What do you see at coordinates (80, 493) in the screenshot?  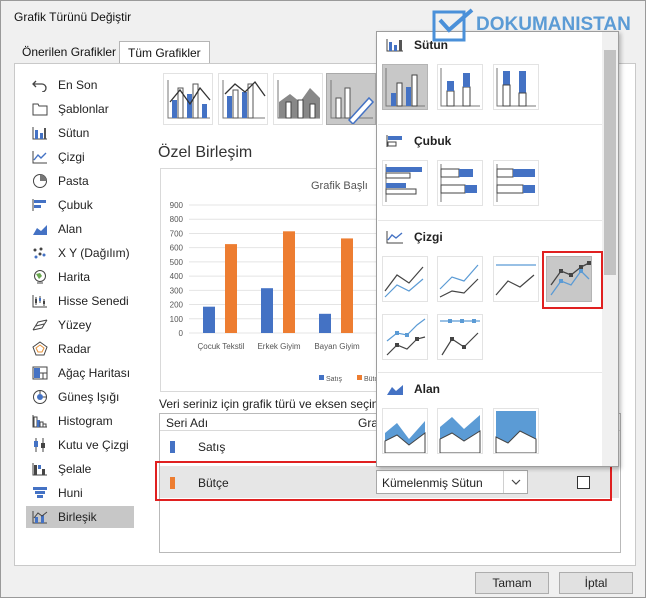 I see `sidebar-item-funnel: Huni` at bounding box center [80, 493].